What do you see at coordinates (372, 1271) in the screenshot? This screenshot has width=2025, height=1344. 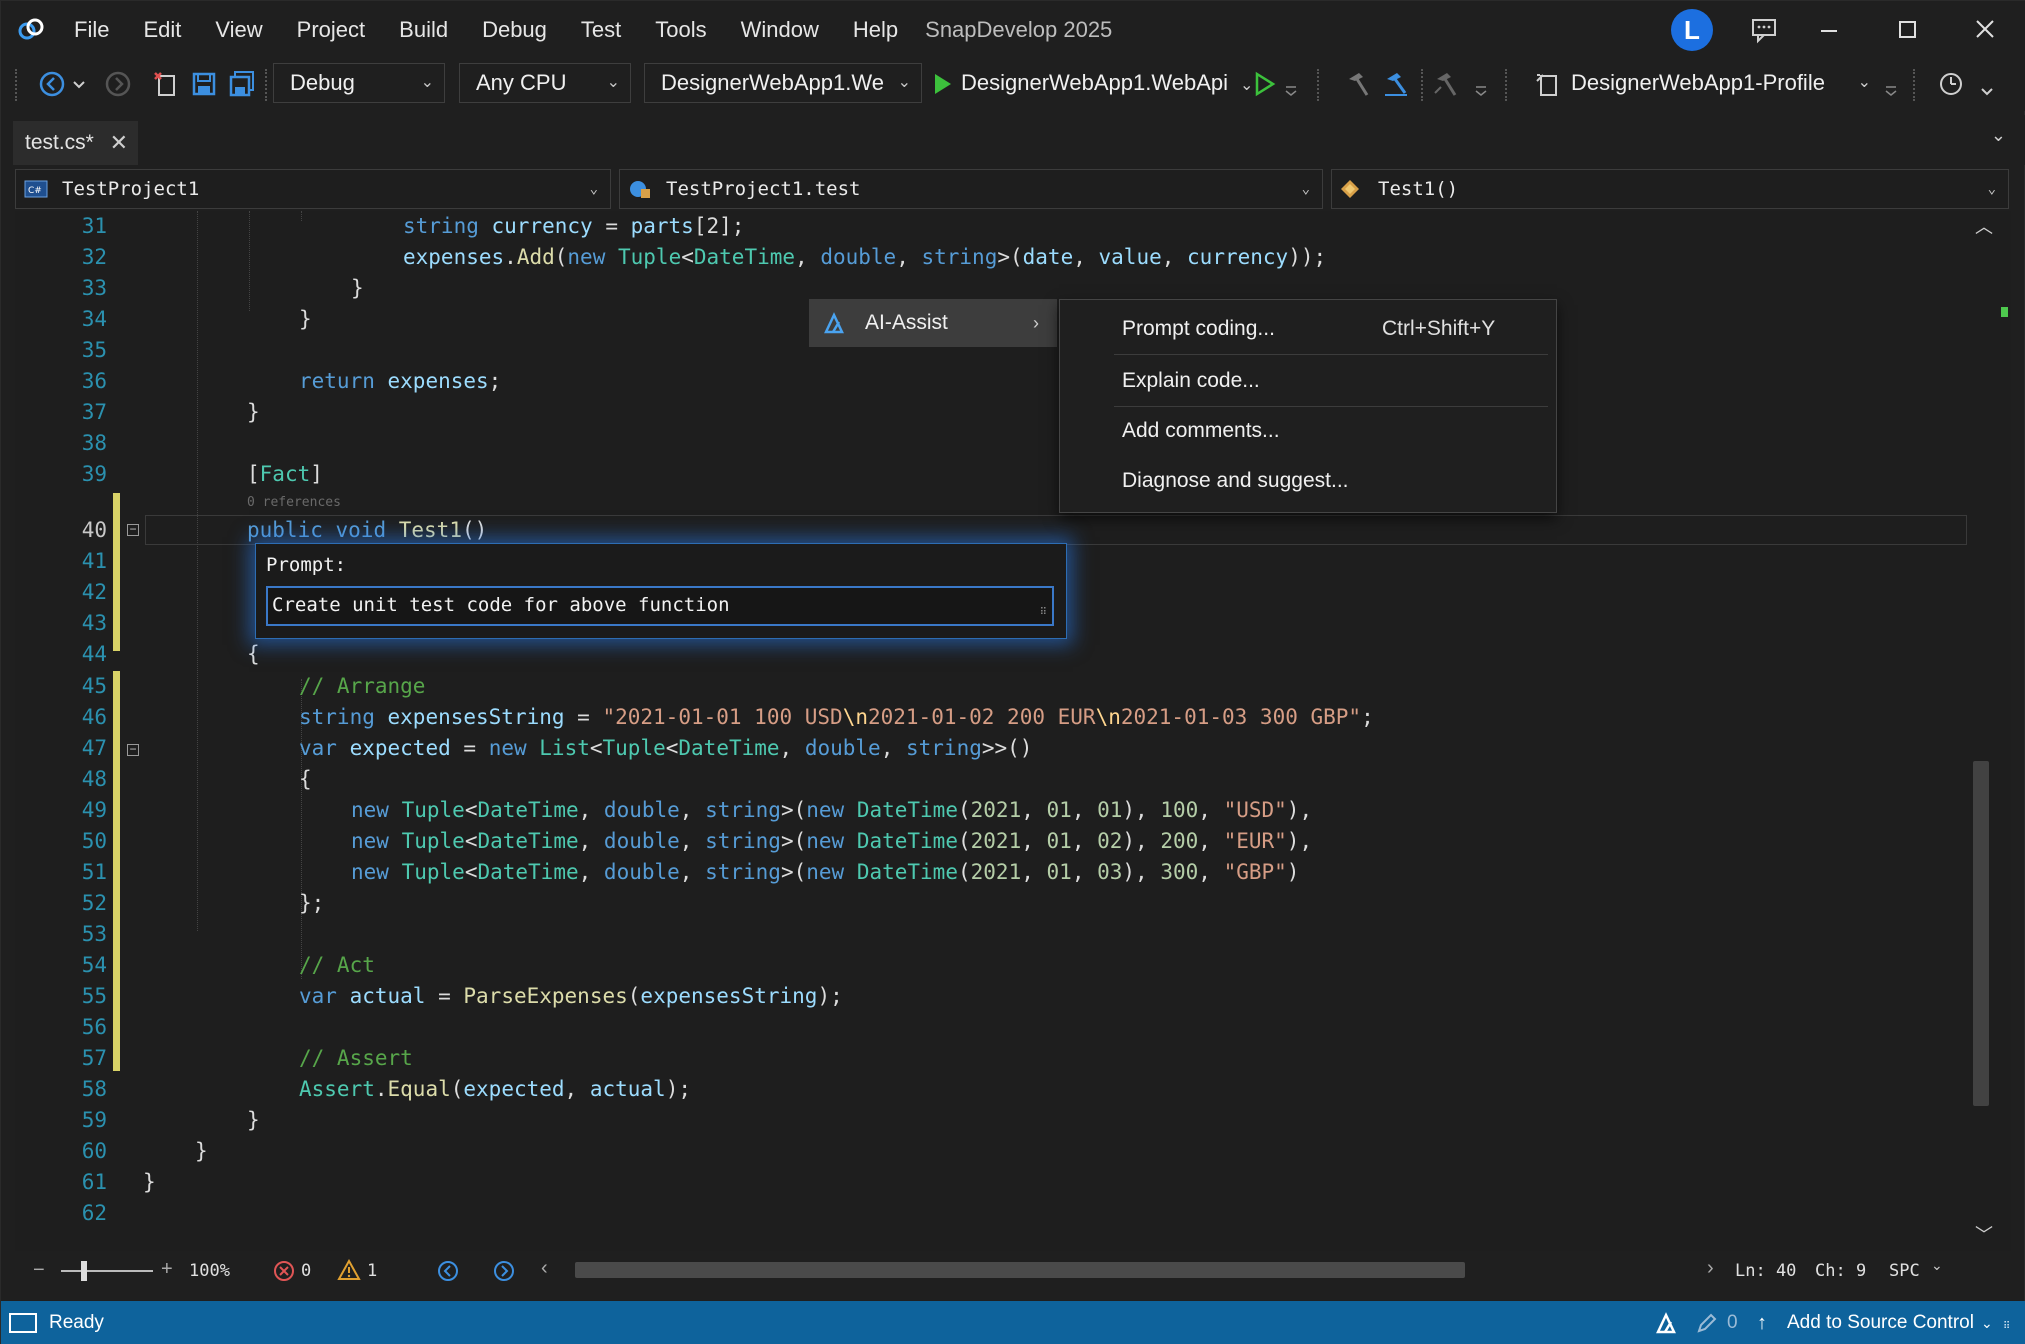 I see `warning-count: 1` at bounding box center [372, 1271].